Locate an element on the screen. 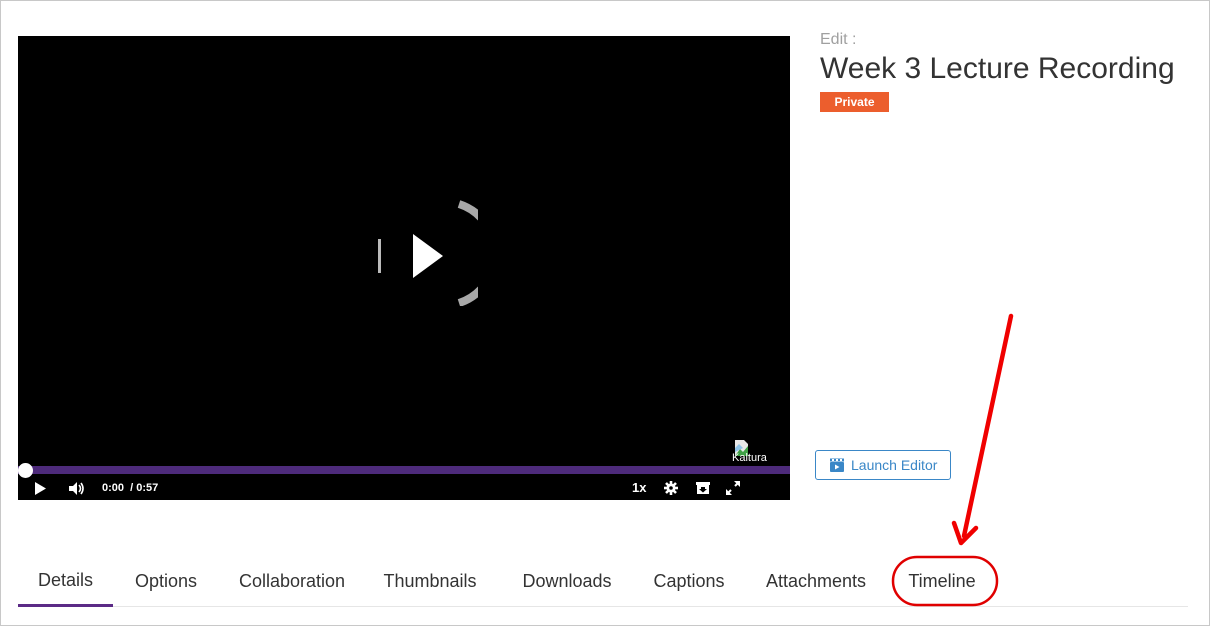 Image resolution: width=1210 pixels, height=626 pixels. progress-bar is located at coordinates (404, 470).